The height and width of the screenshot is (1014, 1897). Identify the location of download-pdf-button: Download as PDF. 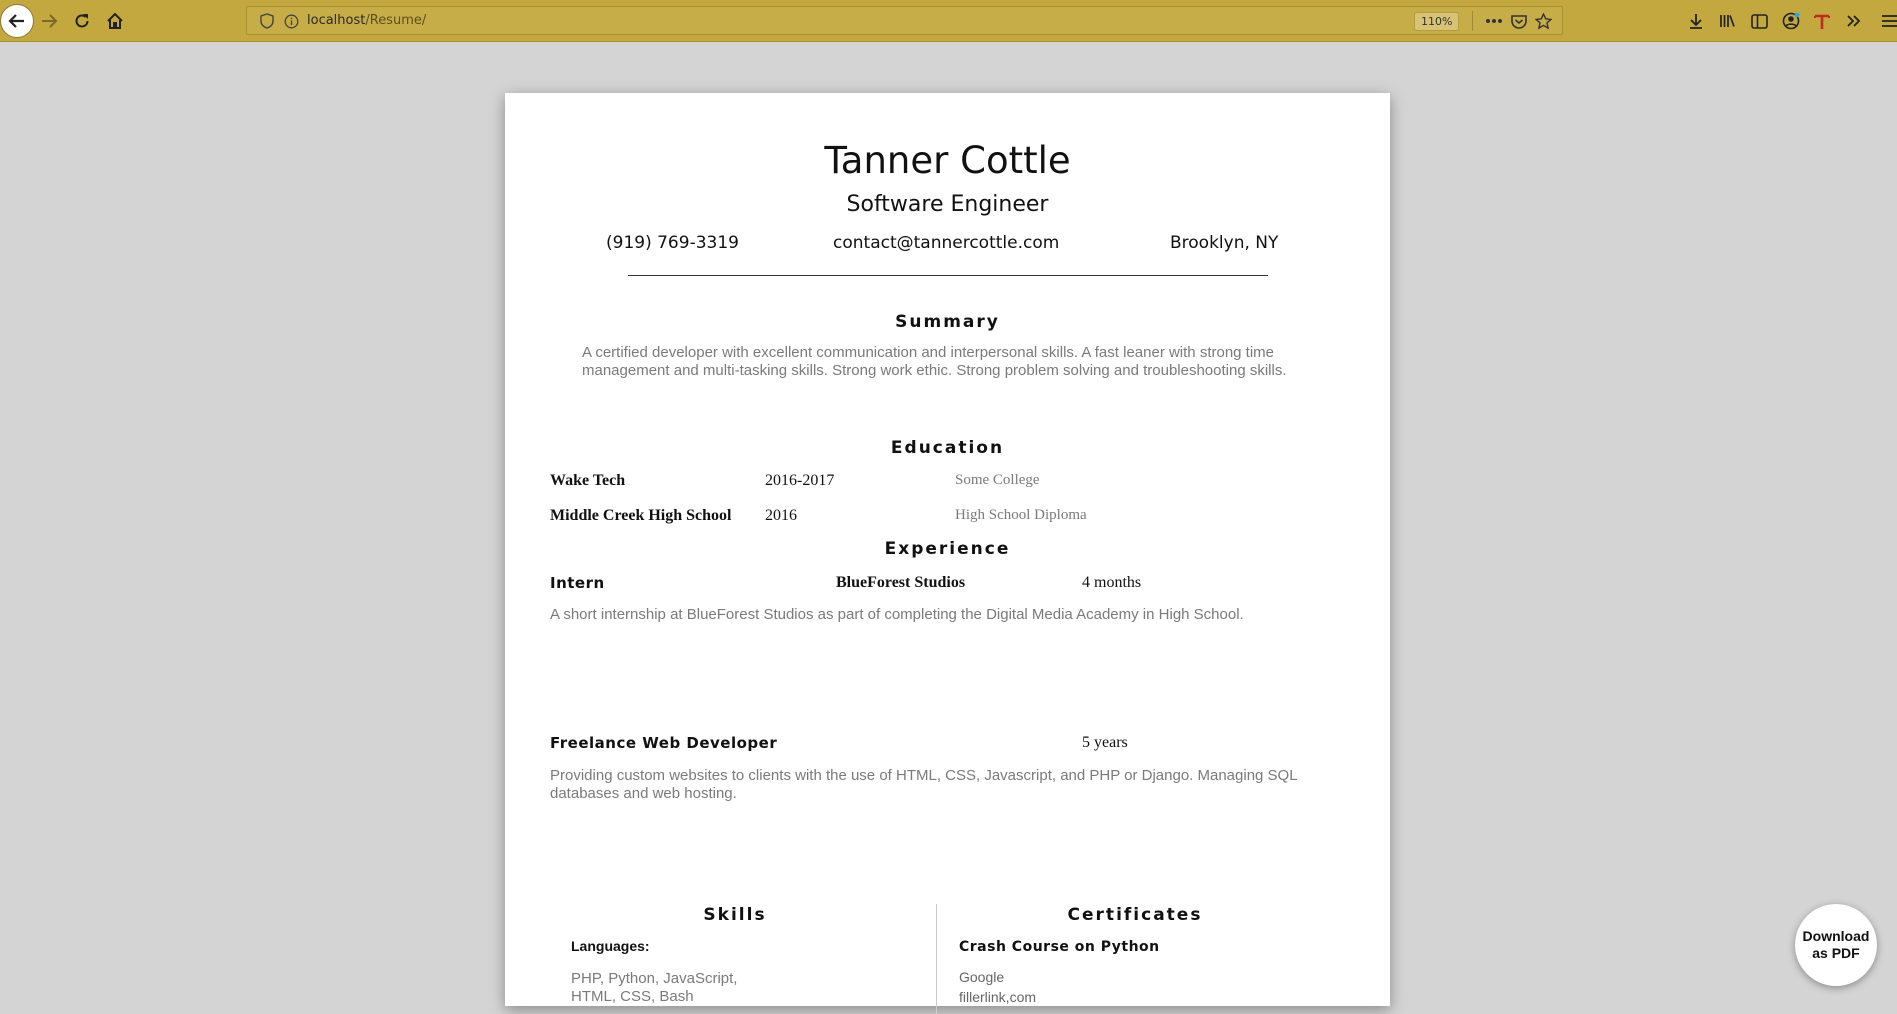
(1836, 945).